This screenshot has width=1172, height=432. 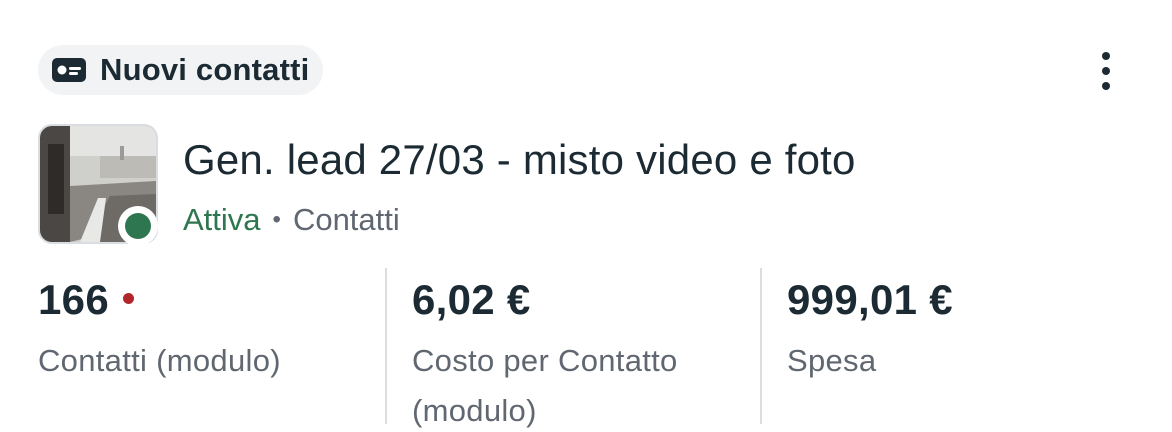 What do you see at coordinates (73, 299) in the screenshot?
I see `metric-value: 166` at bounding box center [73, 299].